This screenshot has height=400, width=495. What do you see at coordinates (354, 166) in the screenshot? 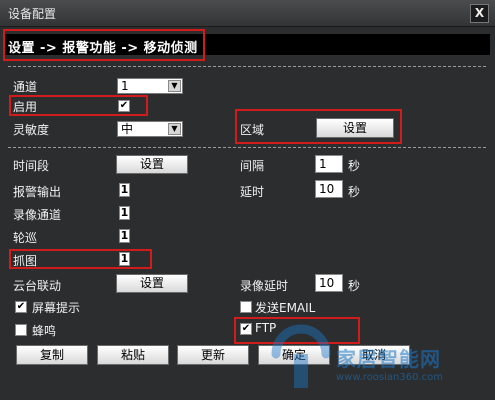
I see `interval-unit: 秒` at bounding box center [354, 166].